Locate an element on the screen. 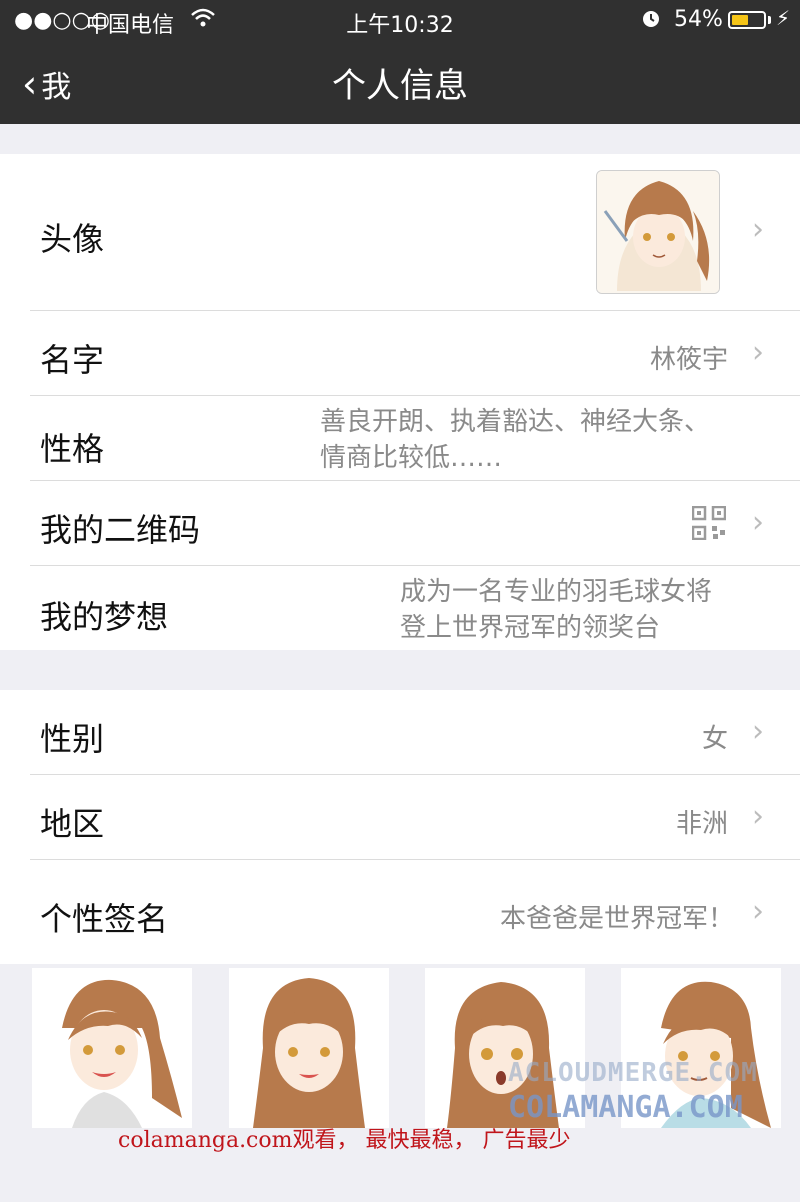 The height and width of the screenshot is (1202, 800). dream-value: 成为一名专业的羽毛球女将 登上世界冠军的领奖台 is located at coordinates (556, 610).